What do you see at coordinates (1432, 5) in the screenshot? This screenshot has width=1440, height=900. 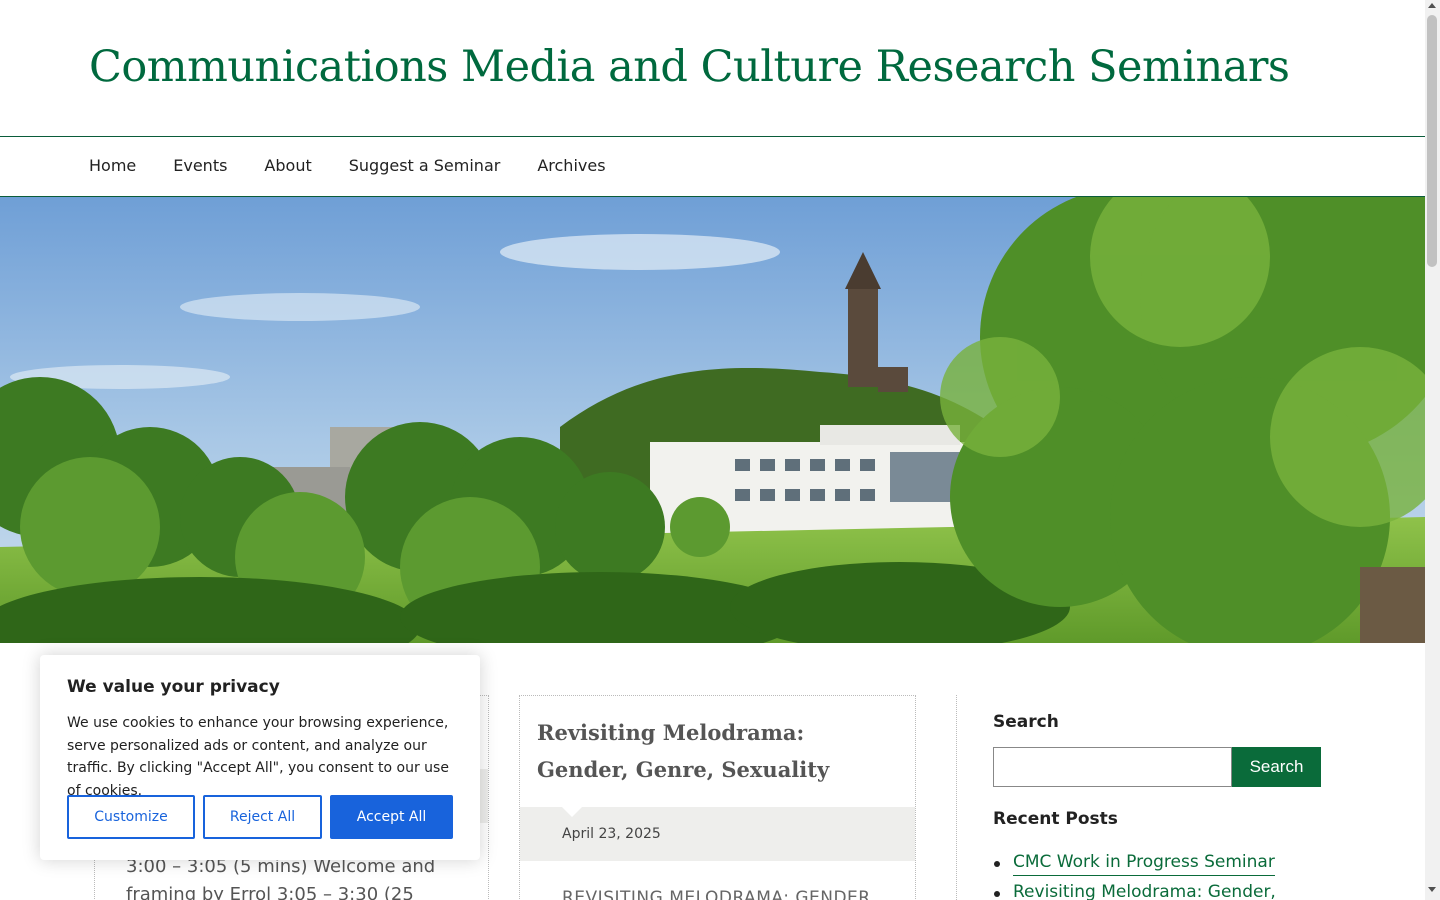 I see `scroll-up-arrow-icon` at bounding box center [1432, 5].